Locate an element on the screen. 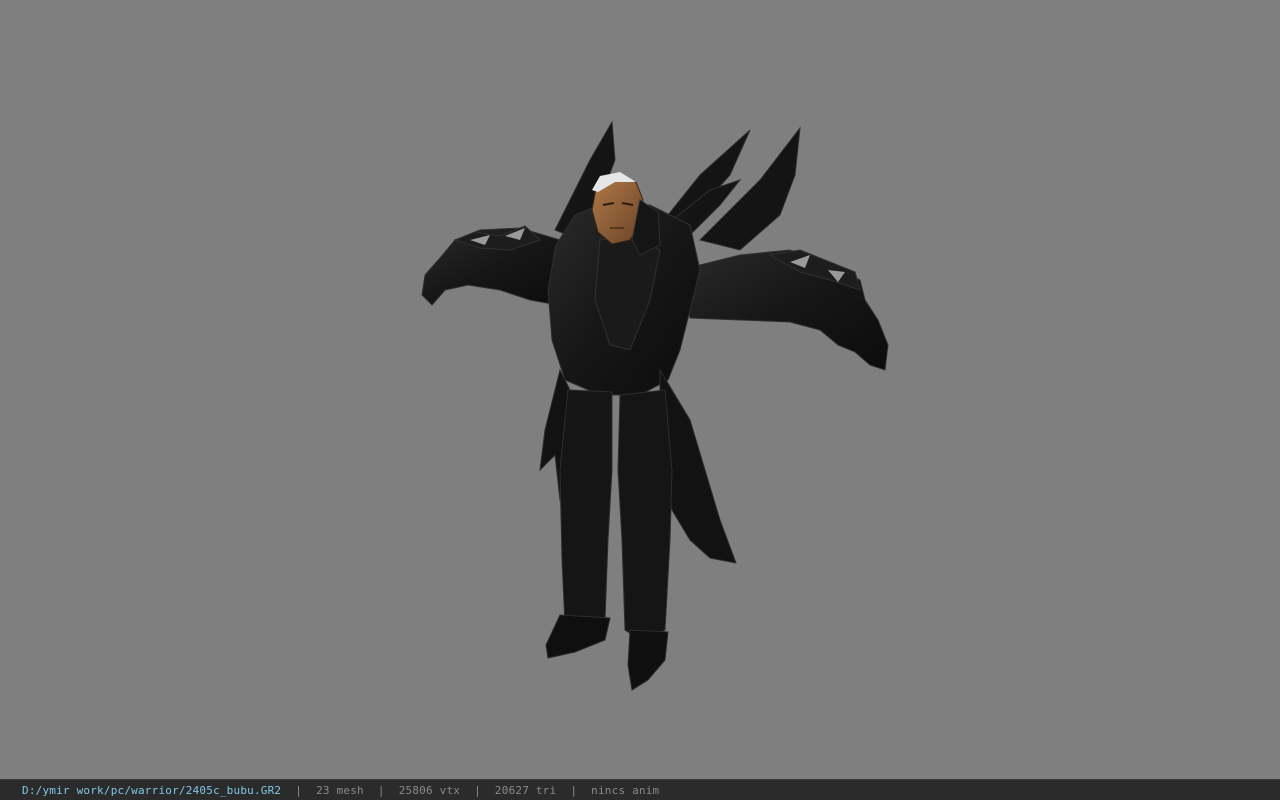 This screenshot has width=1280, height=800. triangle-count: 20627 tri is located at coordinates (525, 790).